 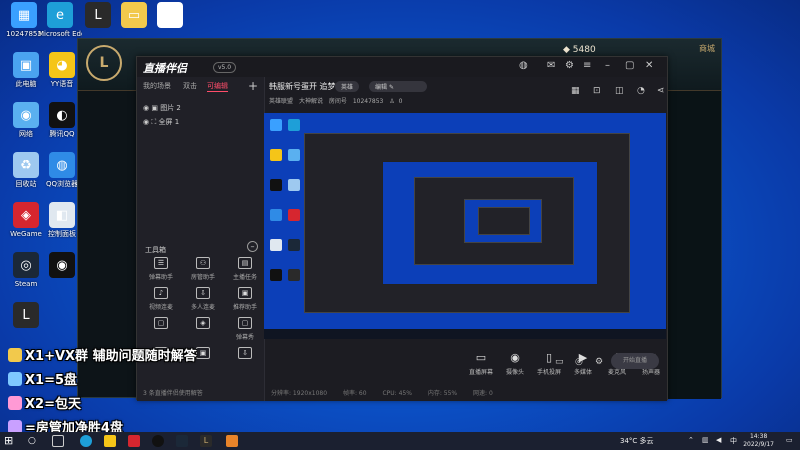 I want to click on tool-label: 视频连麦, so click(x=160, y=307).